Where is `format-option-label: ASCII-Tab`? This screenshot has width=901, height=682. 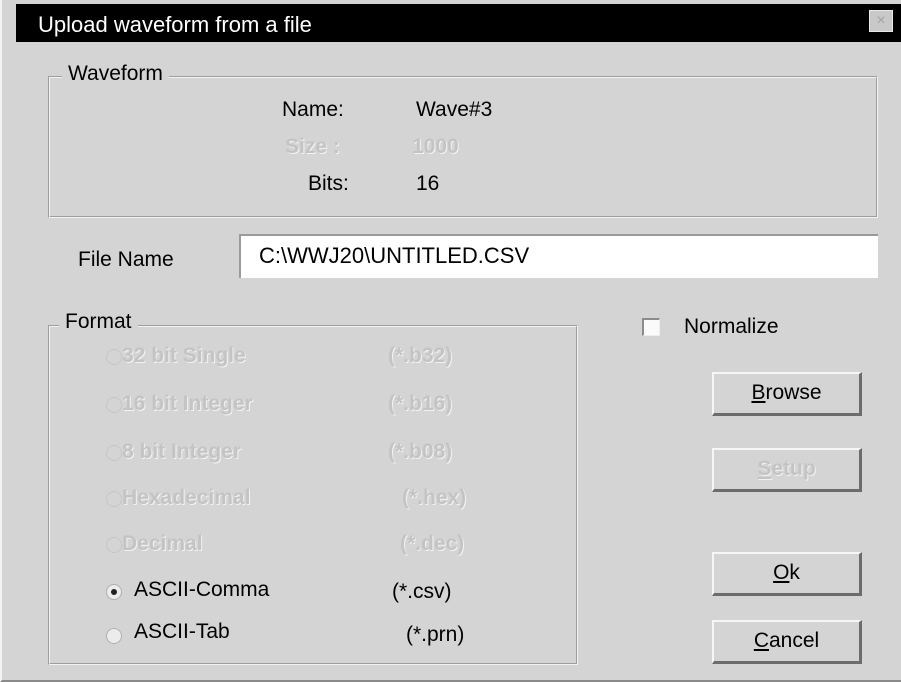 format-option-label: ASCII-Tab is located at coordinates (182, 631).